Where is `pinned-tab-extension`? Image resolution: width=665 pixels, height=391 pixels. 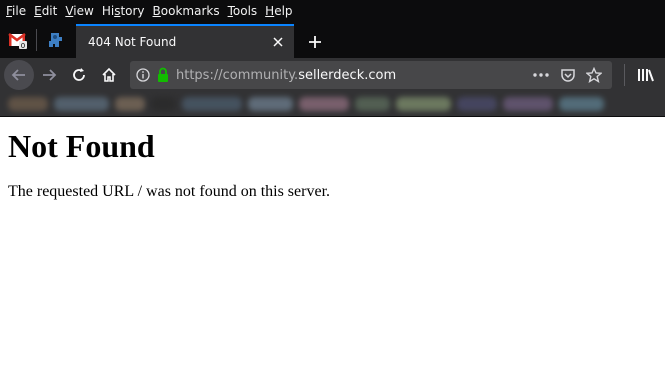 pinned-tab-extension is located at coordinates (55, 40).